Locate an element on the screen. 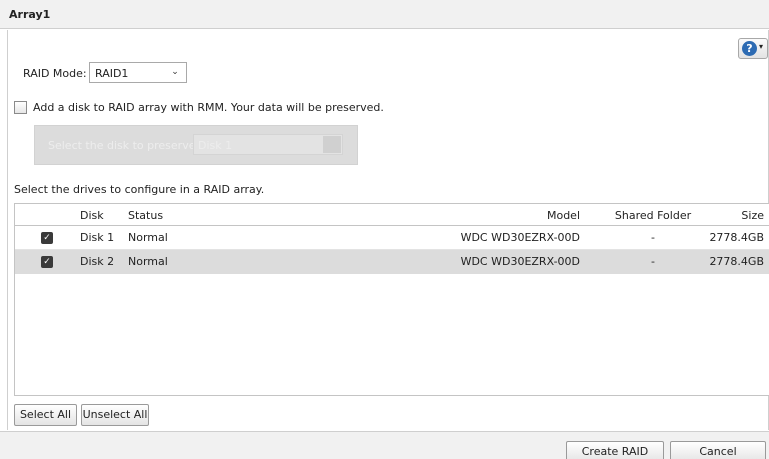 This screenshot has height=459, width=769. title-bar: Array1 is located at coordinates (384, 14).